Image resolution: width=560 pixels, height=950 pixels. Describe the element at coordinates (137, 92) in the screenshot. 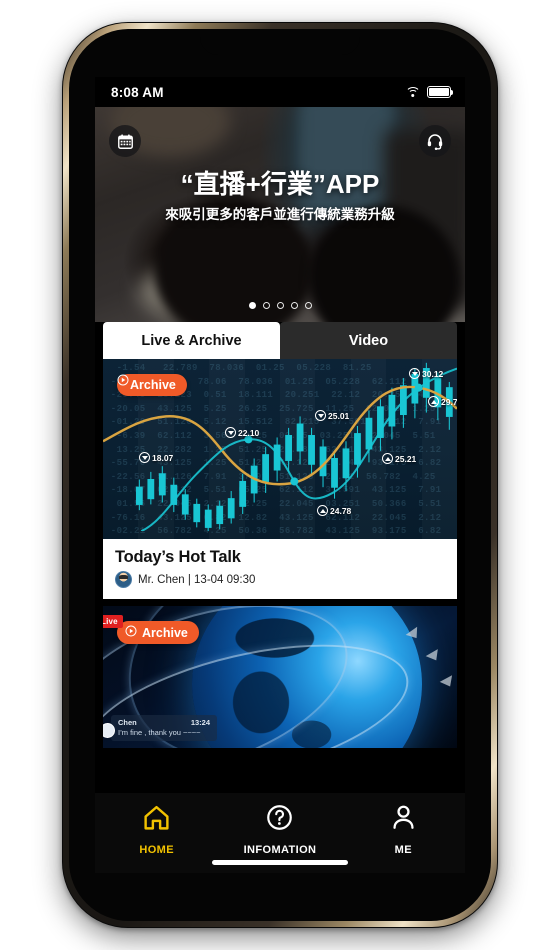

I see `status-time: 8:08 AM` at that location.